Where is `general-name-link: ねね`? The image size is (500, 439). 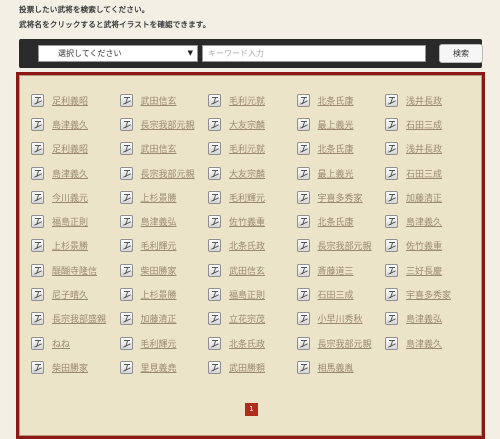
general-name-link: ねね is located at coordinates (61, 343).